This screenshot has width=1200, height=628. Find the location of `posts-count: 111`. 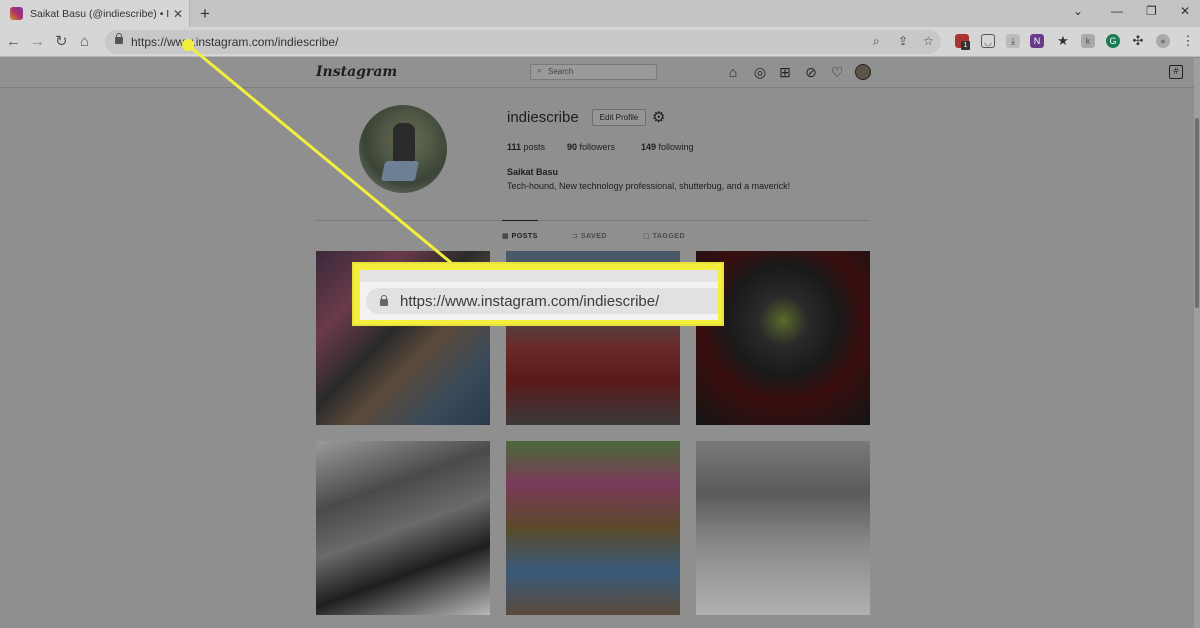

posts-count: 111 is located at coordinates (514, 147).